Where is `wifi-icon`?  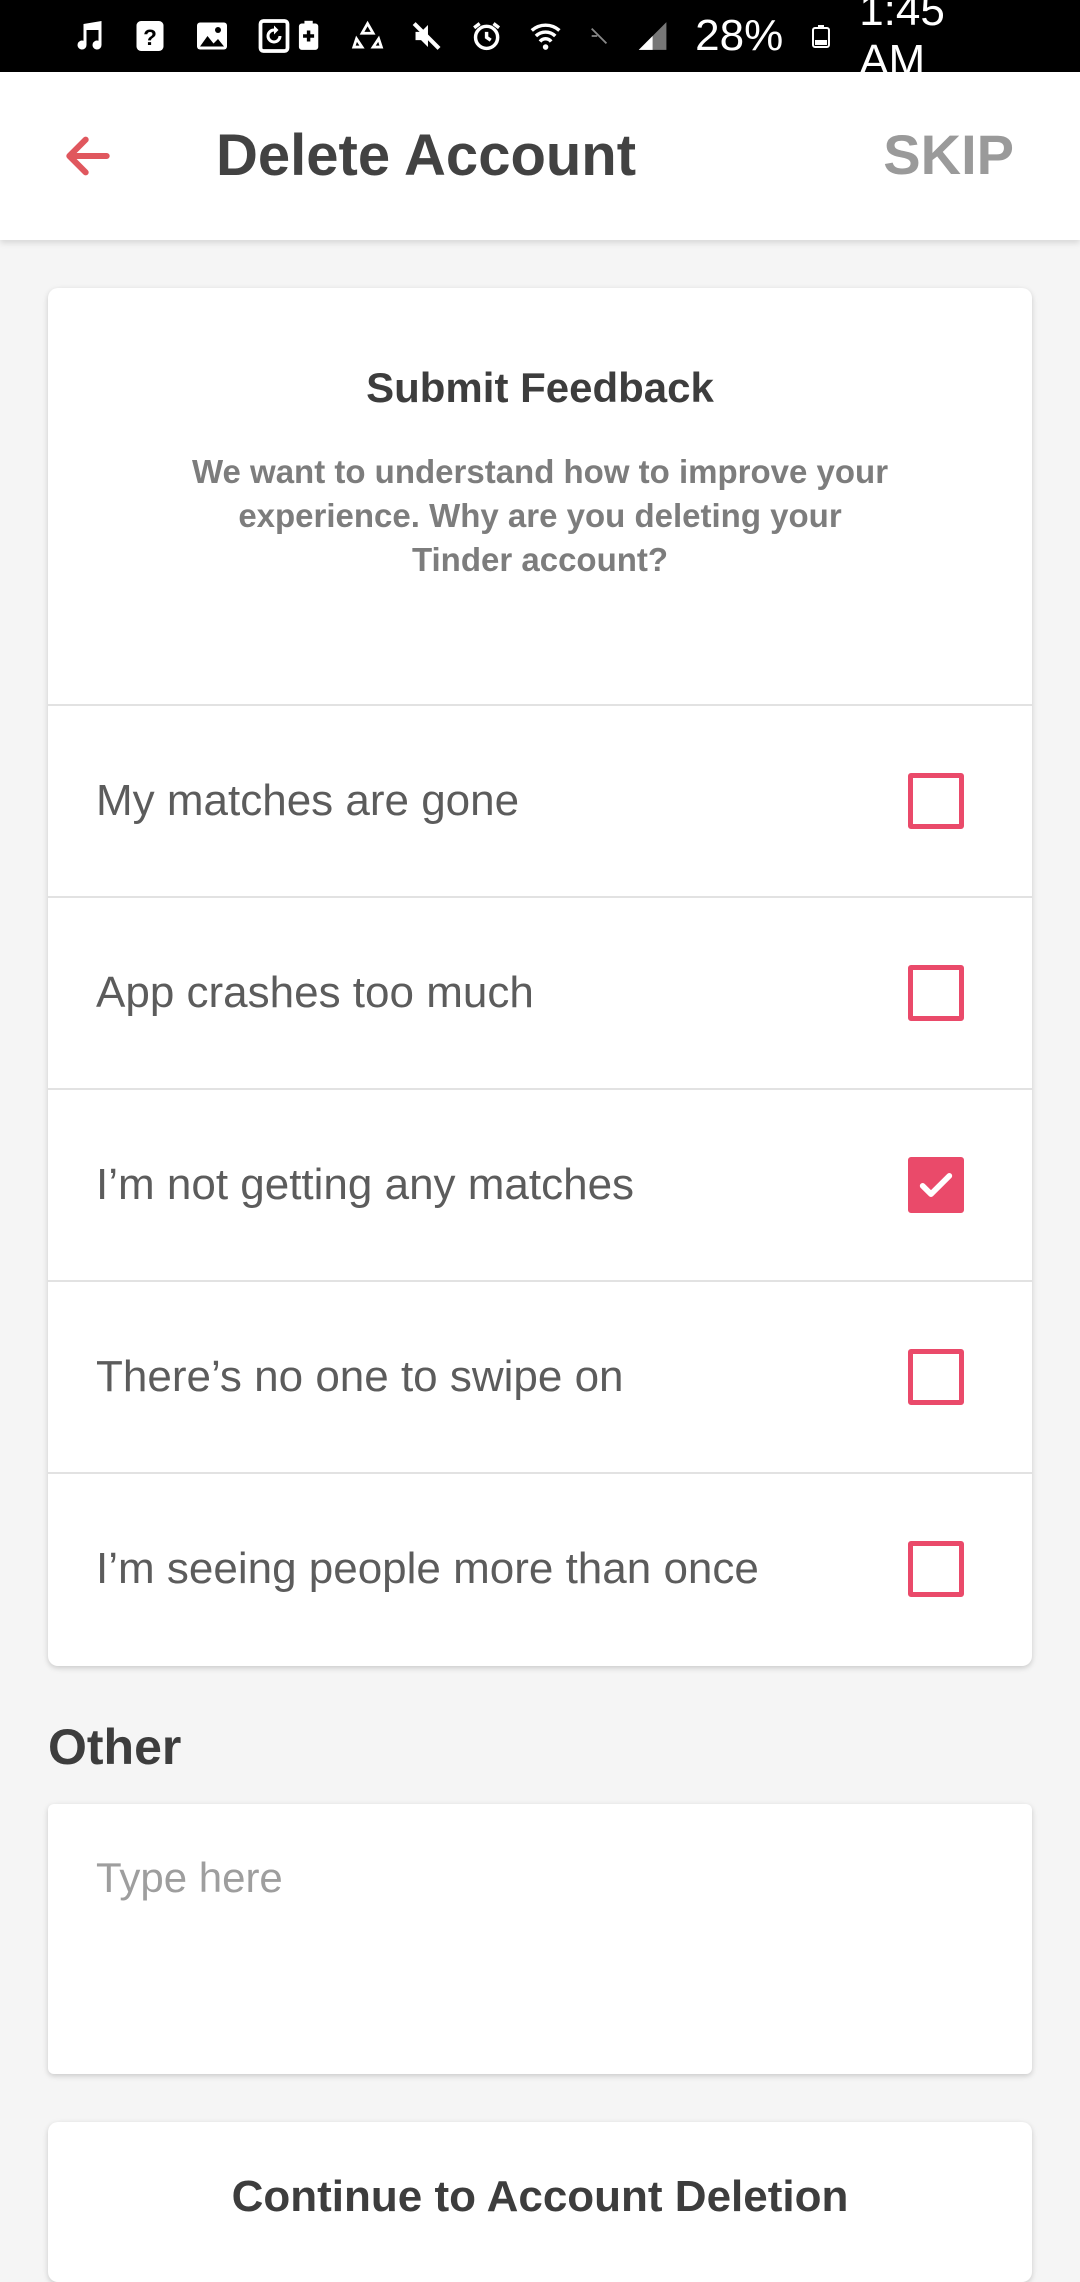 wifi-icon is located at coordinates (545, 36).